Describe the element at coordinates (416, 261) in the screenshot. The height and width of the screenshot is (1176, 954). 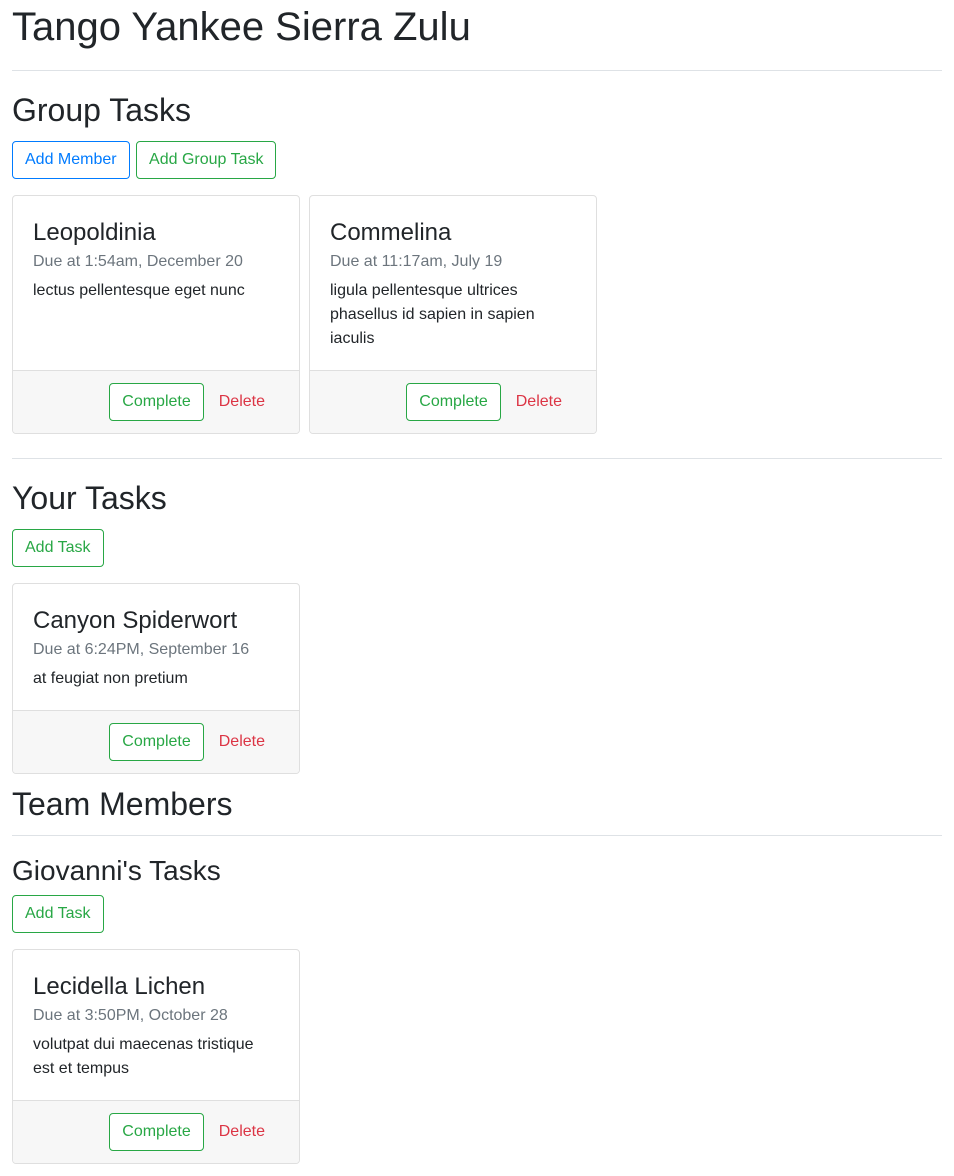
I see `task-due-date: Due at 11:17am, July 19` at that location.